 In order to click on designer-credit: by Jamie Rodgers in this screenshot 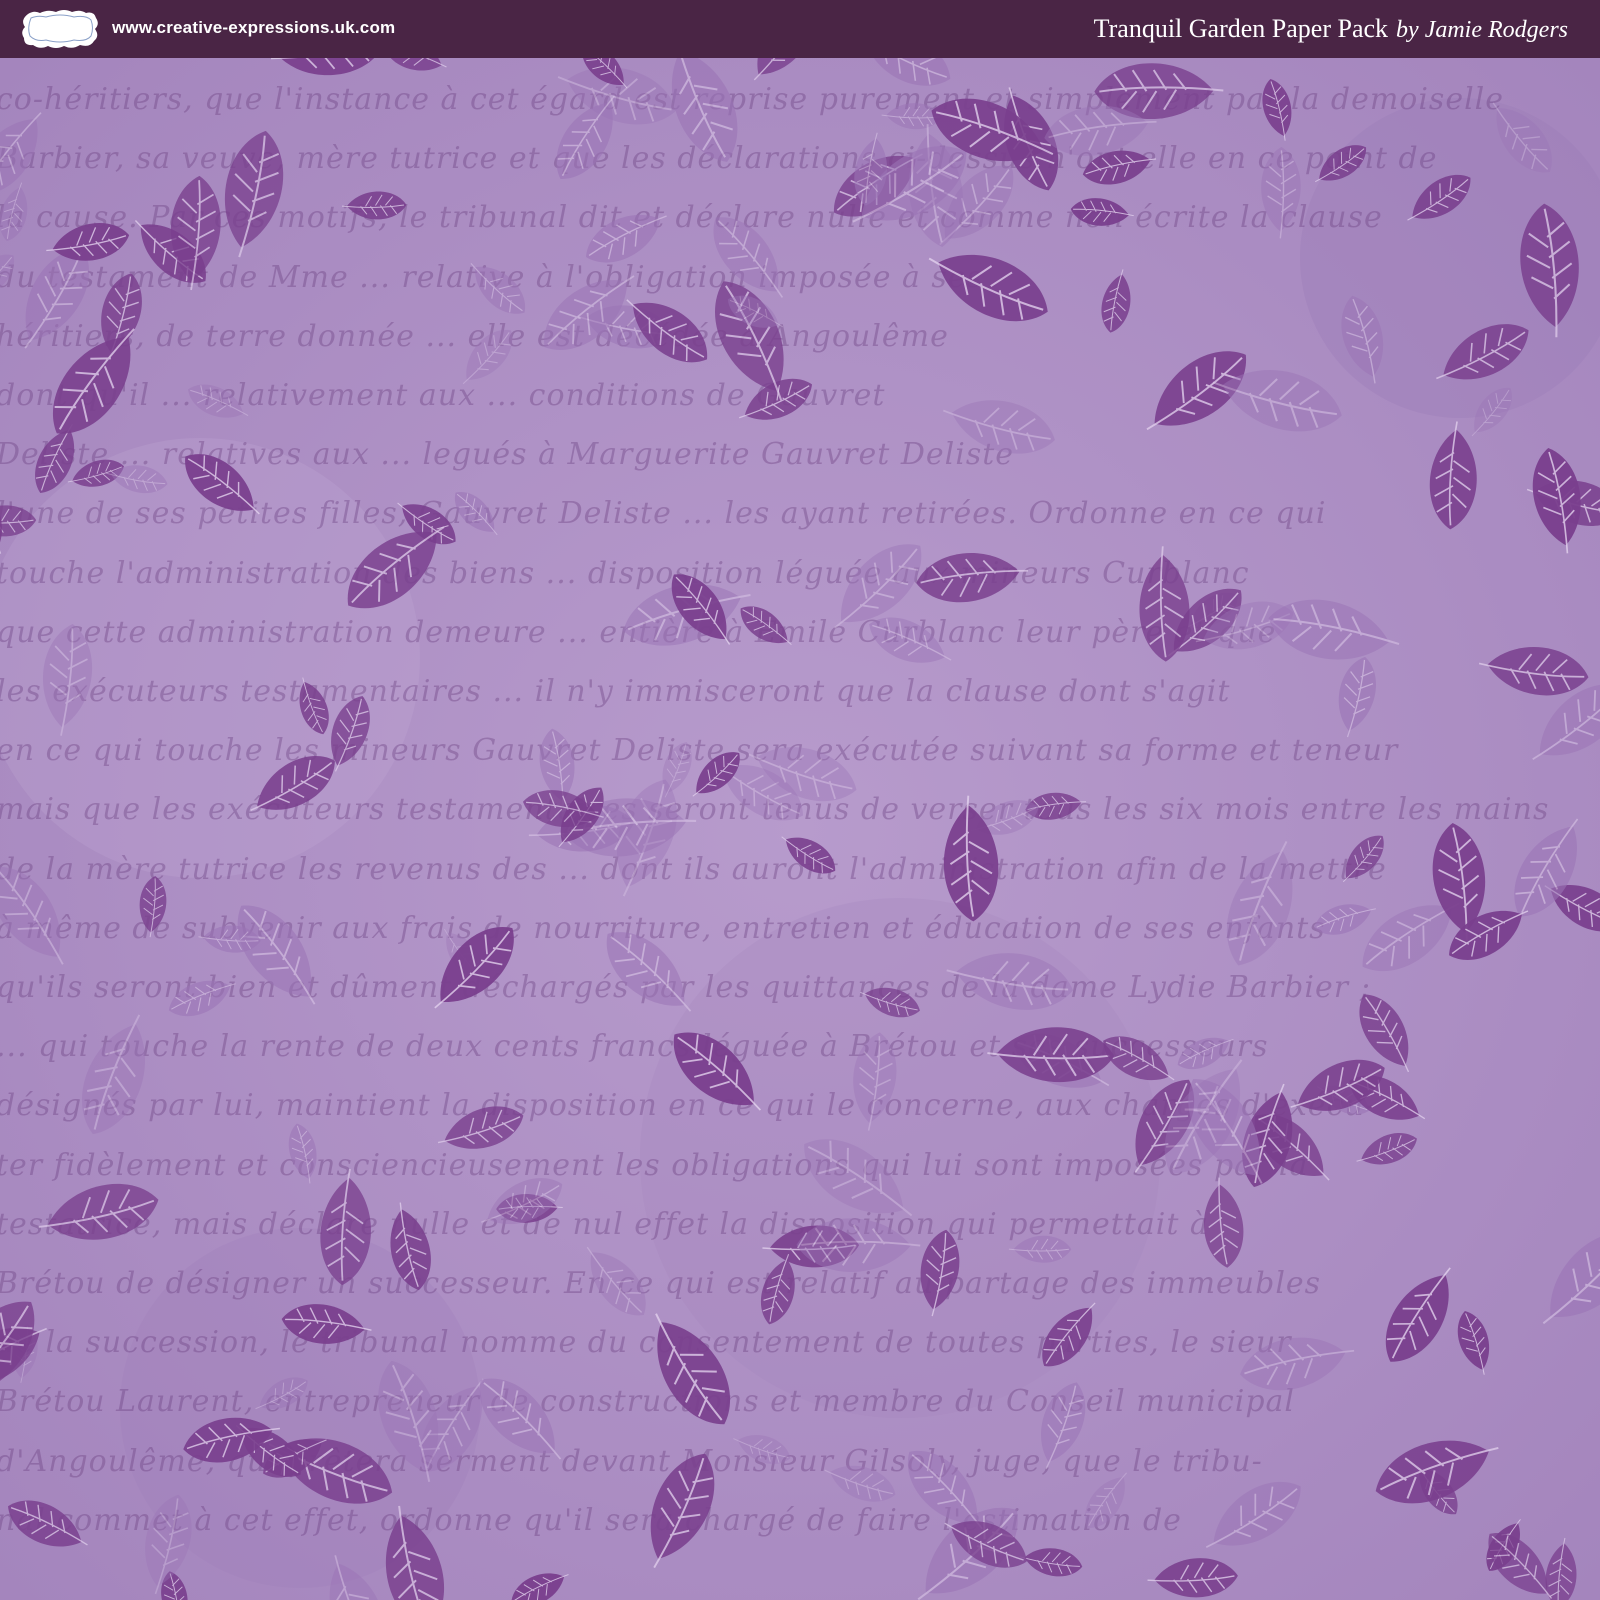, I will do `click(1482, 30)`.